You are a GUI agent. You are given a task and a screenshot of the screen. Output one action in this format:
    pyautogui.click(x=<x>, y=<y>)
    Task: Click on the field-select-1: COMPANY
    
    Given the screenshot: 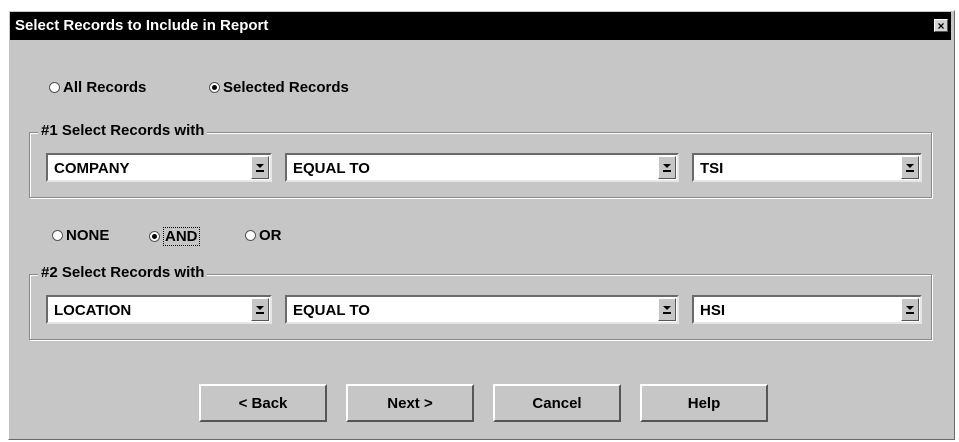 What is the action you would take?
    pyautogui.click(x=159, y=167)
    